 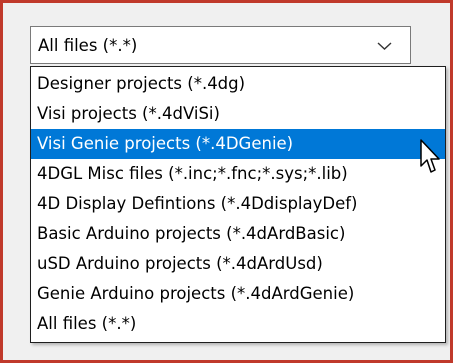 I want to click on file-type-select: All files (*.*), so click(x=220, y=45).